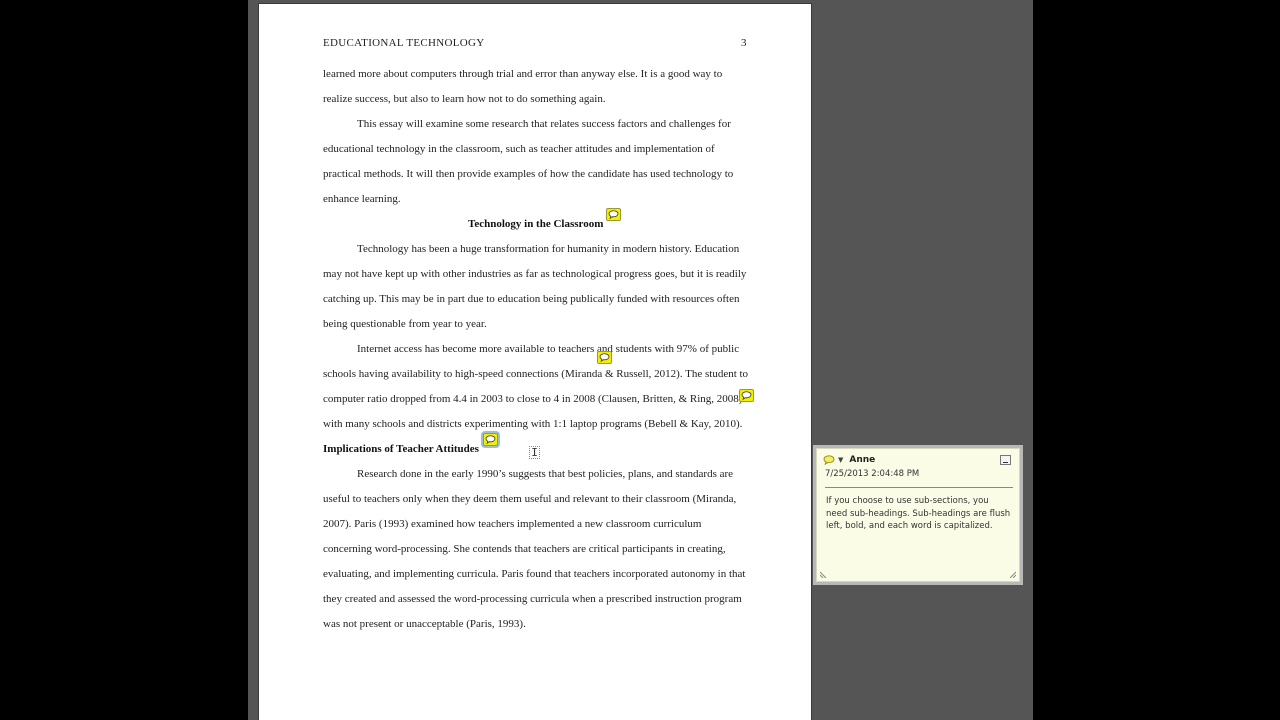 The image size is (1280, 720). What do you see at coordinates (872, 474) in the screenshot?
I see `comment-date: 7/25/2013 2:04:48 PM` at bounding box center [872, 474].